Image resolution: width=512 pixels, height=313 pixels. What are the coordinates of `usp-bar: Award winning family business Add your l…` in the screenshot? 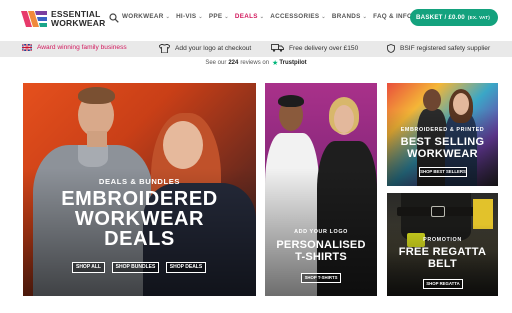 It's located at (256, 49).